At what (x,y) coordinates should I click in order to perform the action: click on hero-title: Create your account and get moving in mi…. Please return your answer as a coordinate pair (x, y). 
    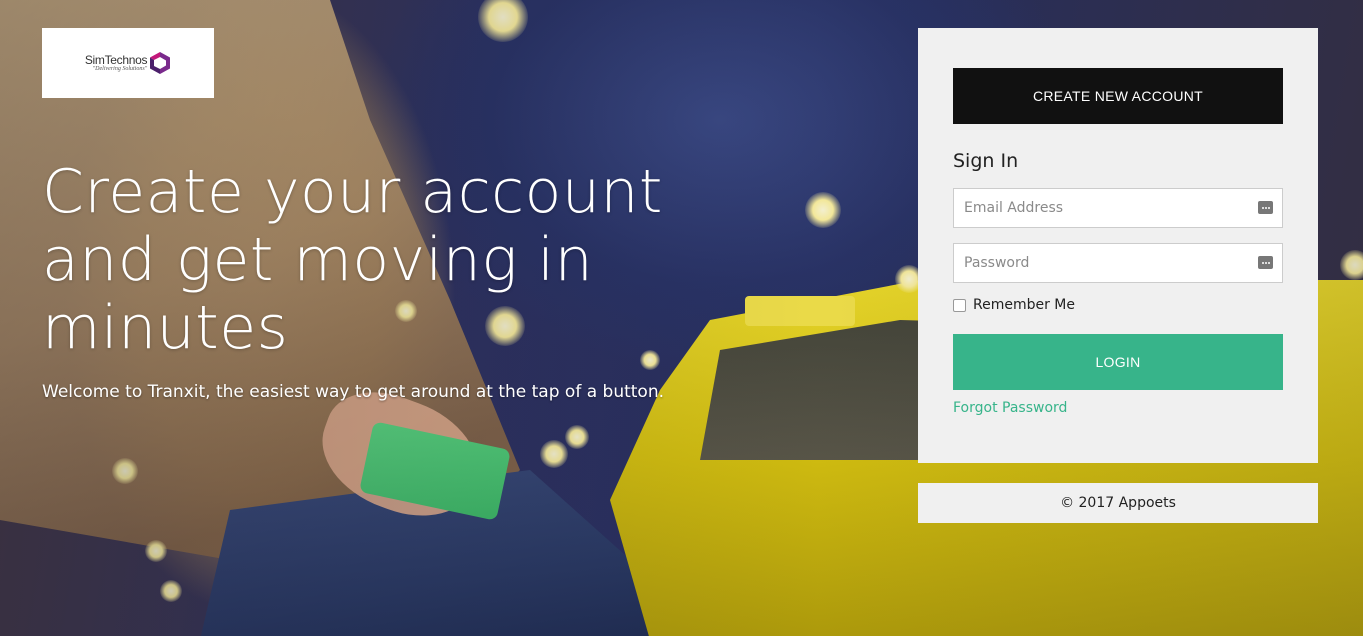
    Looking at the image, I should click on (352, 260).